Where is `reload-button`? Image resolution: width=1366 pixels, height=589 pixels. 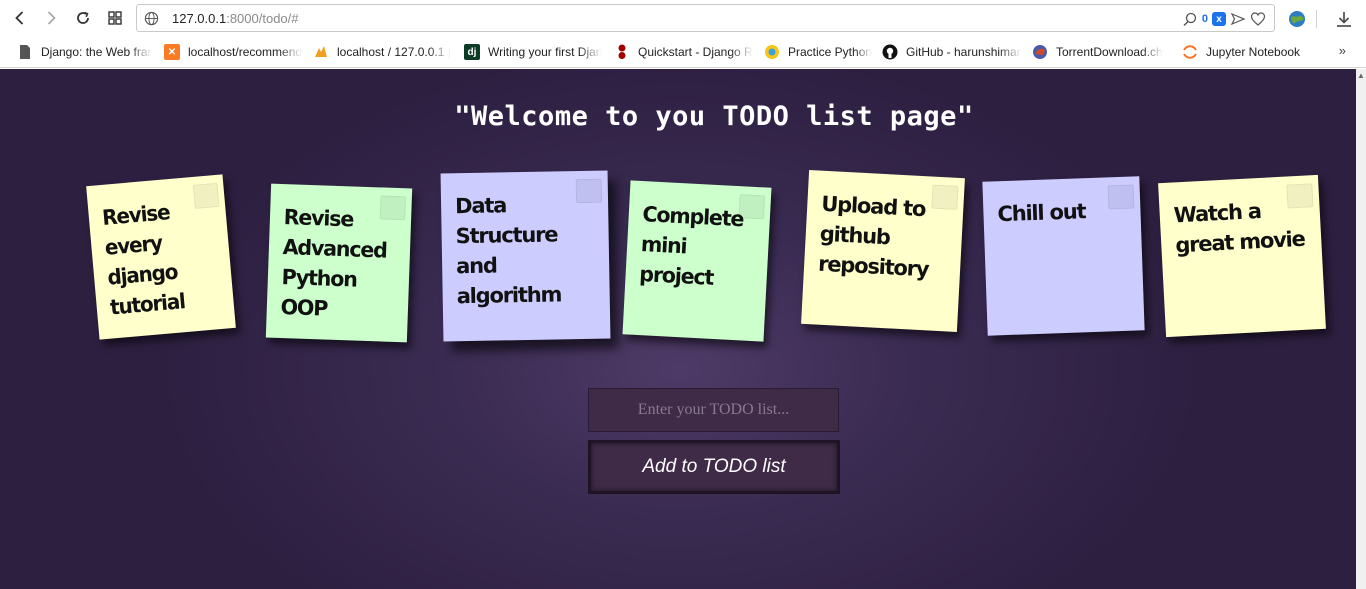 reload-button is located at coordinates (83, 18).